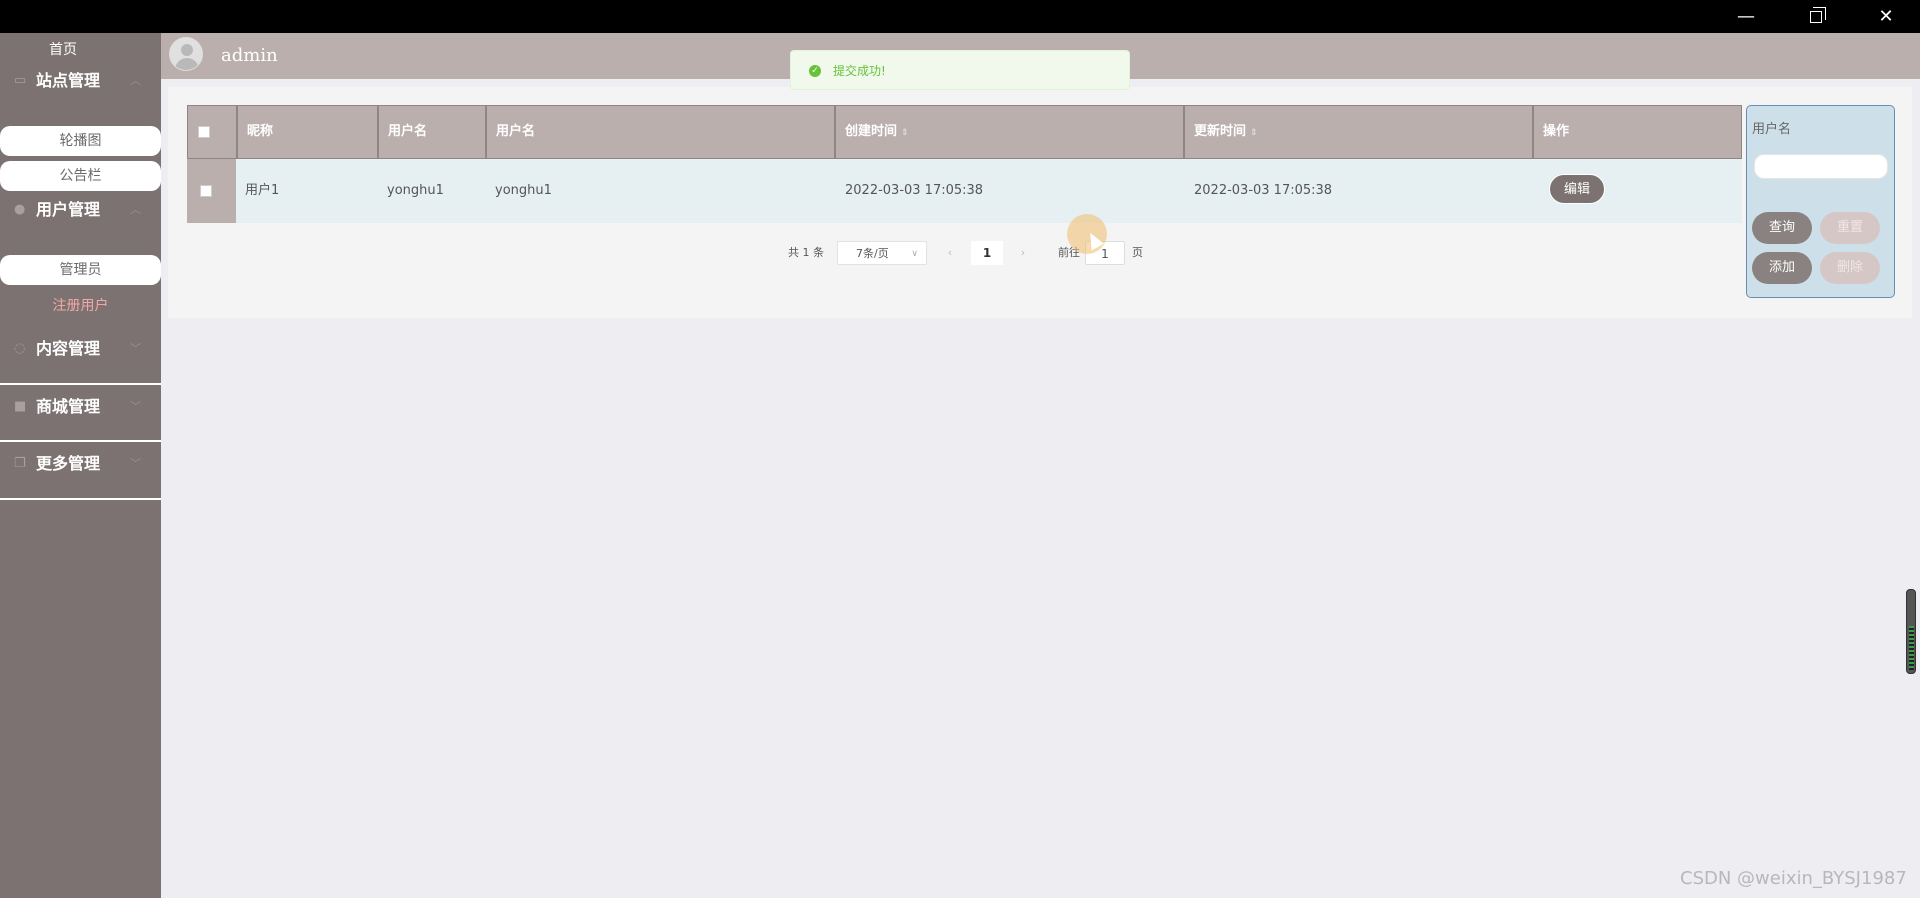  What do you see at coordinates (987, 253) in the screenshot?
I see `page-number-current: 1` at bounding box center [987, 253].